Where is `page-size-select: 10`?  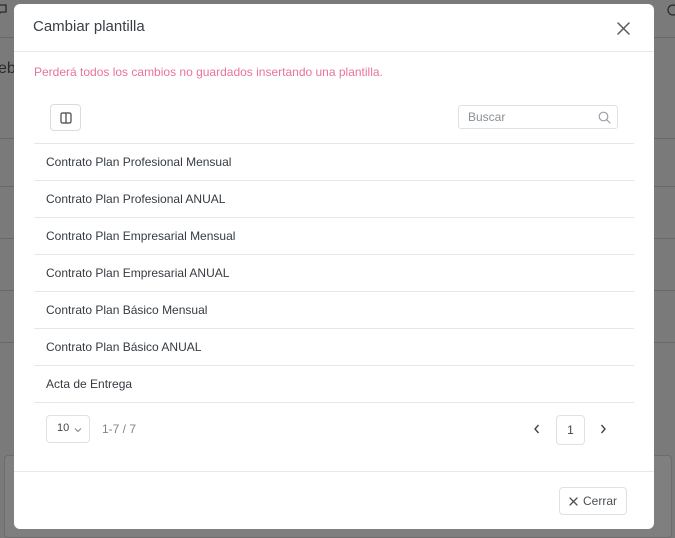 page-size-select: 10 is located at coordinates (68, 429).